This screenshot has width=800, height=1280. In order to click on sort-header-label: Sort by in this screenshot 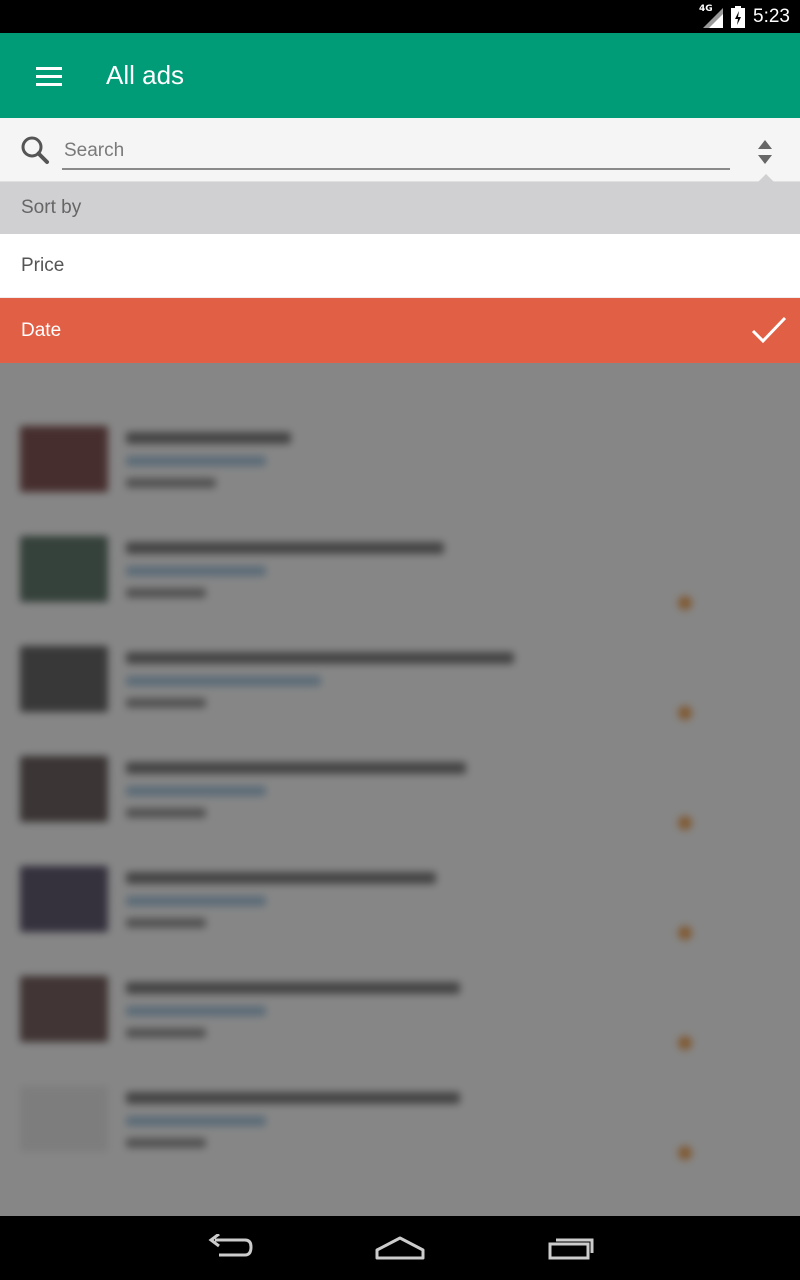, I will do `click(51, 207)`.